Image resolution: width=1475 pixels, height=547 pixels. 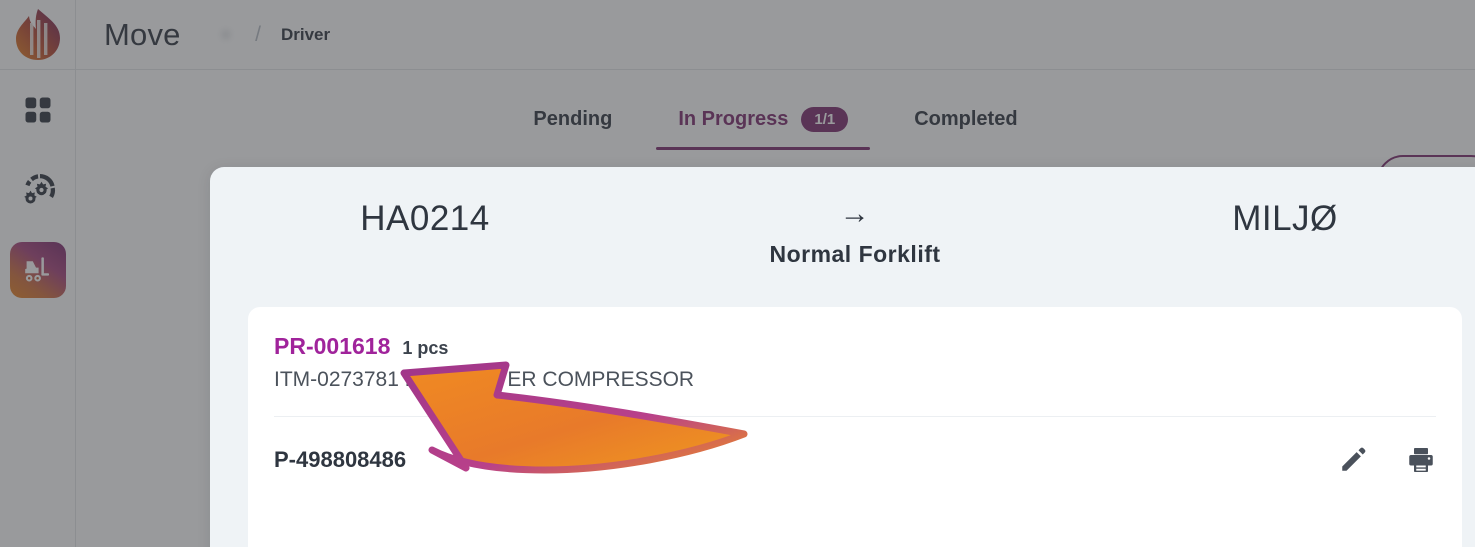 What do you see at coordinates (1353, 460) in the screenshot?
I see `pencil-edit-icon` at bounding box center [1353, 460].